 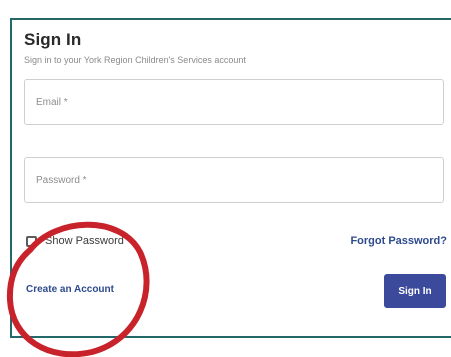 What do you see at coordinates (70, 289) in the screenshot?
I see `create-account-link: Create an Account` at bounding box center [70, 289].